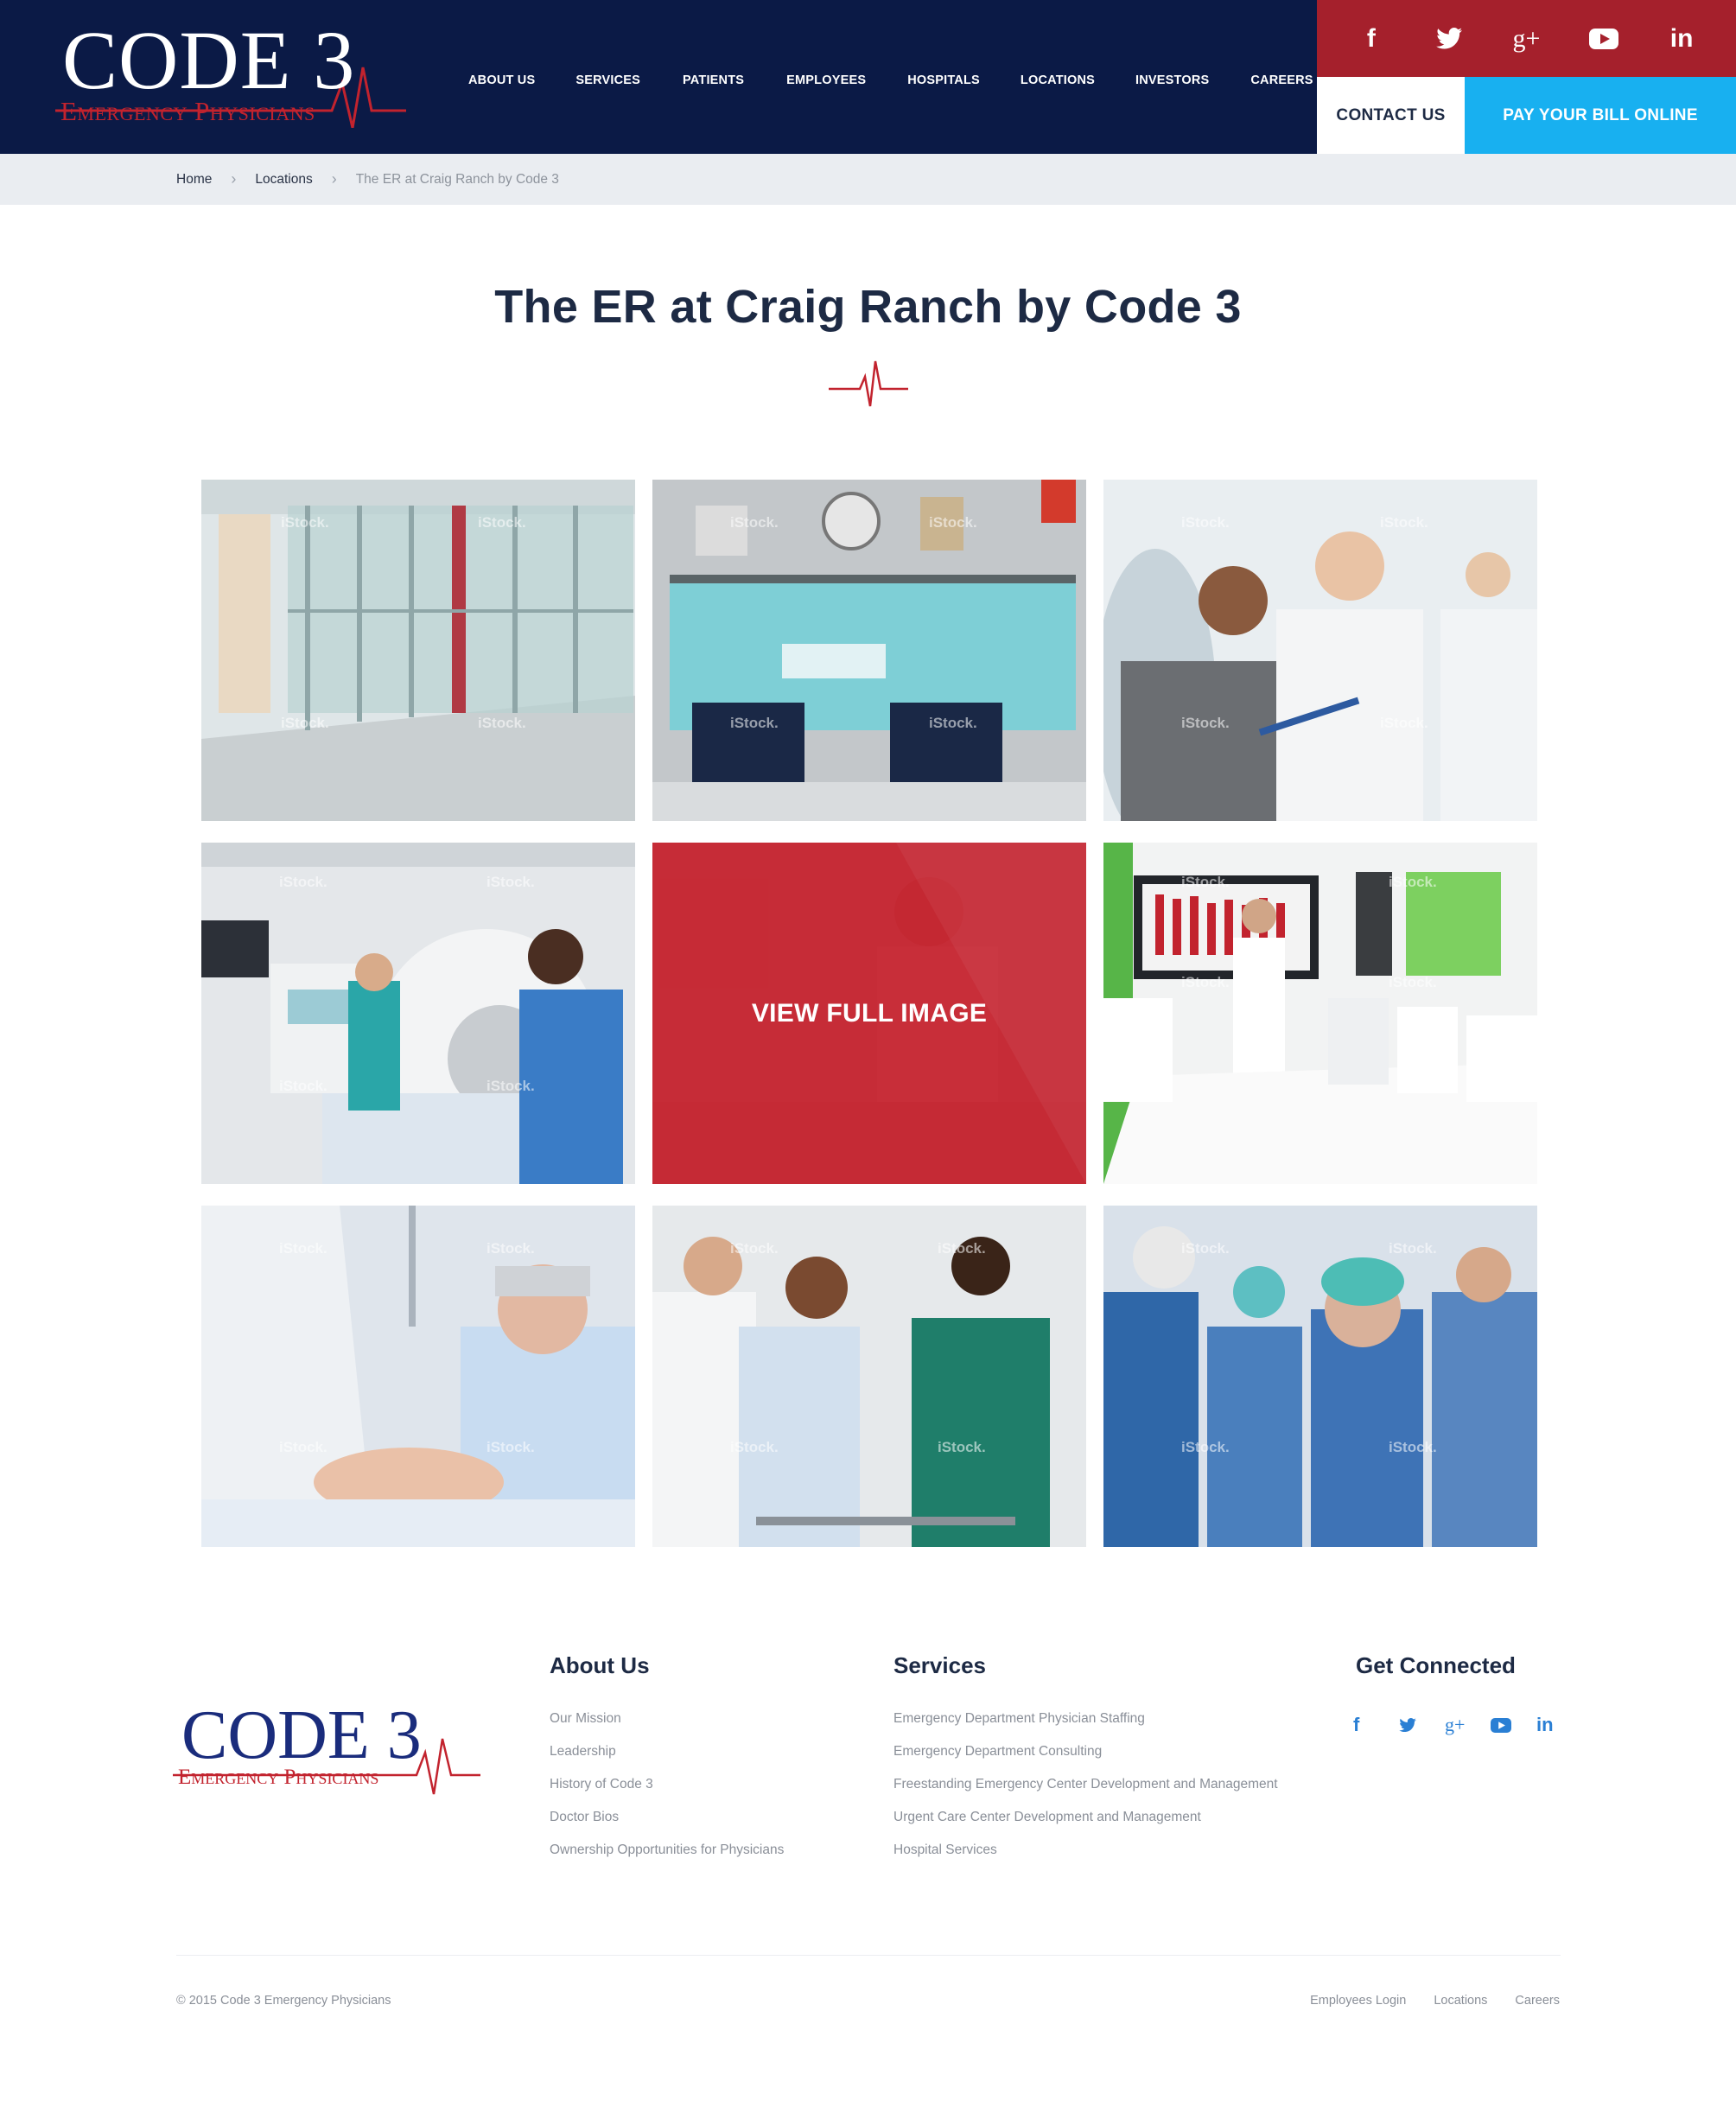 The width and height of the screenshot is (1736, 2113). Describe the element at coordinates (457, 179) in the screenshot. I see `breadcrumb-current: The ER at Craig Ranch by Code 3` at that location.